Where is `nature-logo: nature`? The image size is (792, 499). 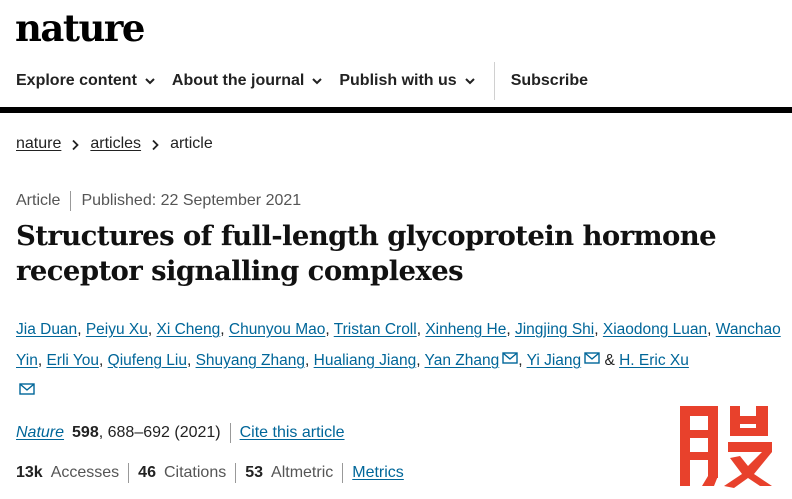
nature-logo: nature is located at coordinates (80, 28).